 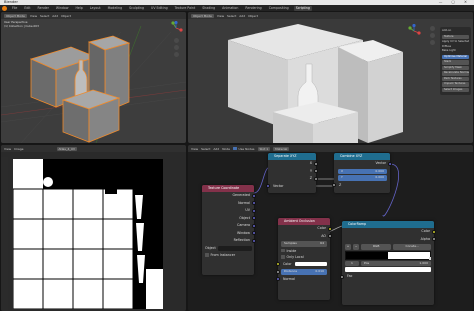 I want to click on workspace-tab-animation: Animation, so click(x=230, y=8).